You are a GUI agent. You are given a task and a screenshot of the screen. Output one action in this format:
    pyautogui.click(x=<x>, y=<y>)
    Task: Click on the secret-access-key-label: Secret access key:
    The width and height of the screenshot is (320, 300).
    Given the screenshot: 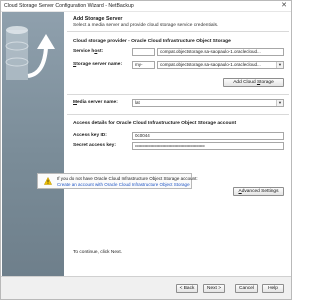 What is the action you would take?
    pyautogui.click(x=94, y=145)
    